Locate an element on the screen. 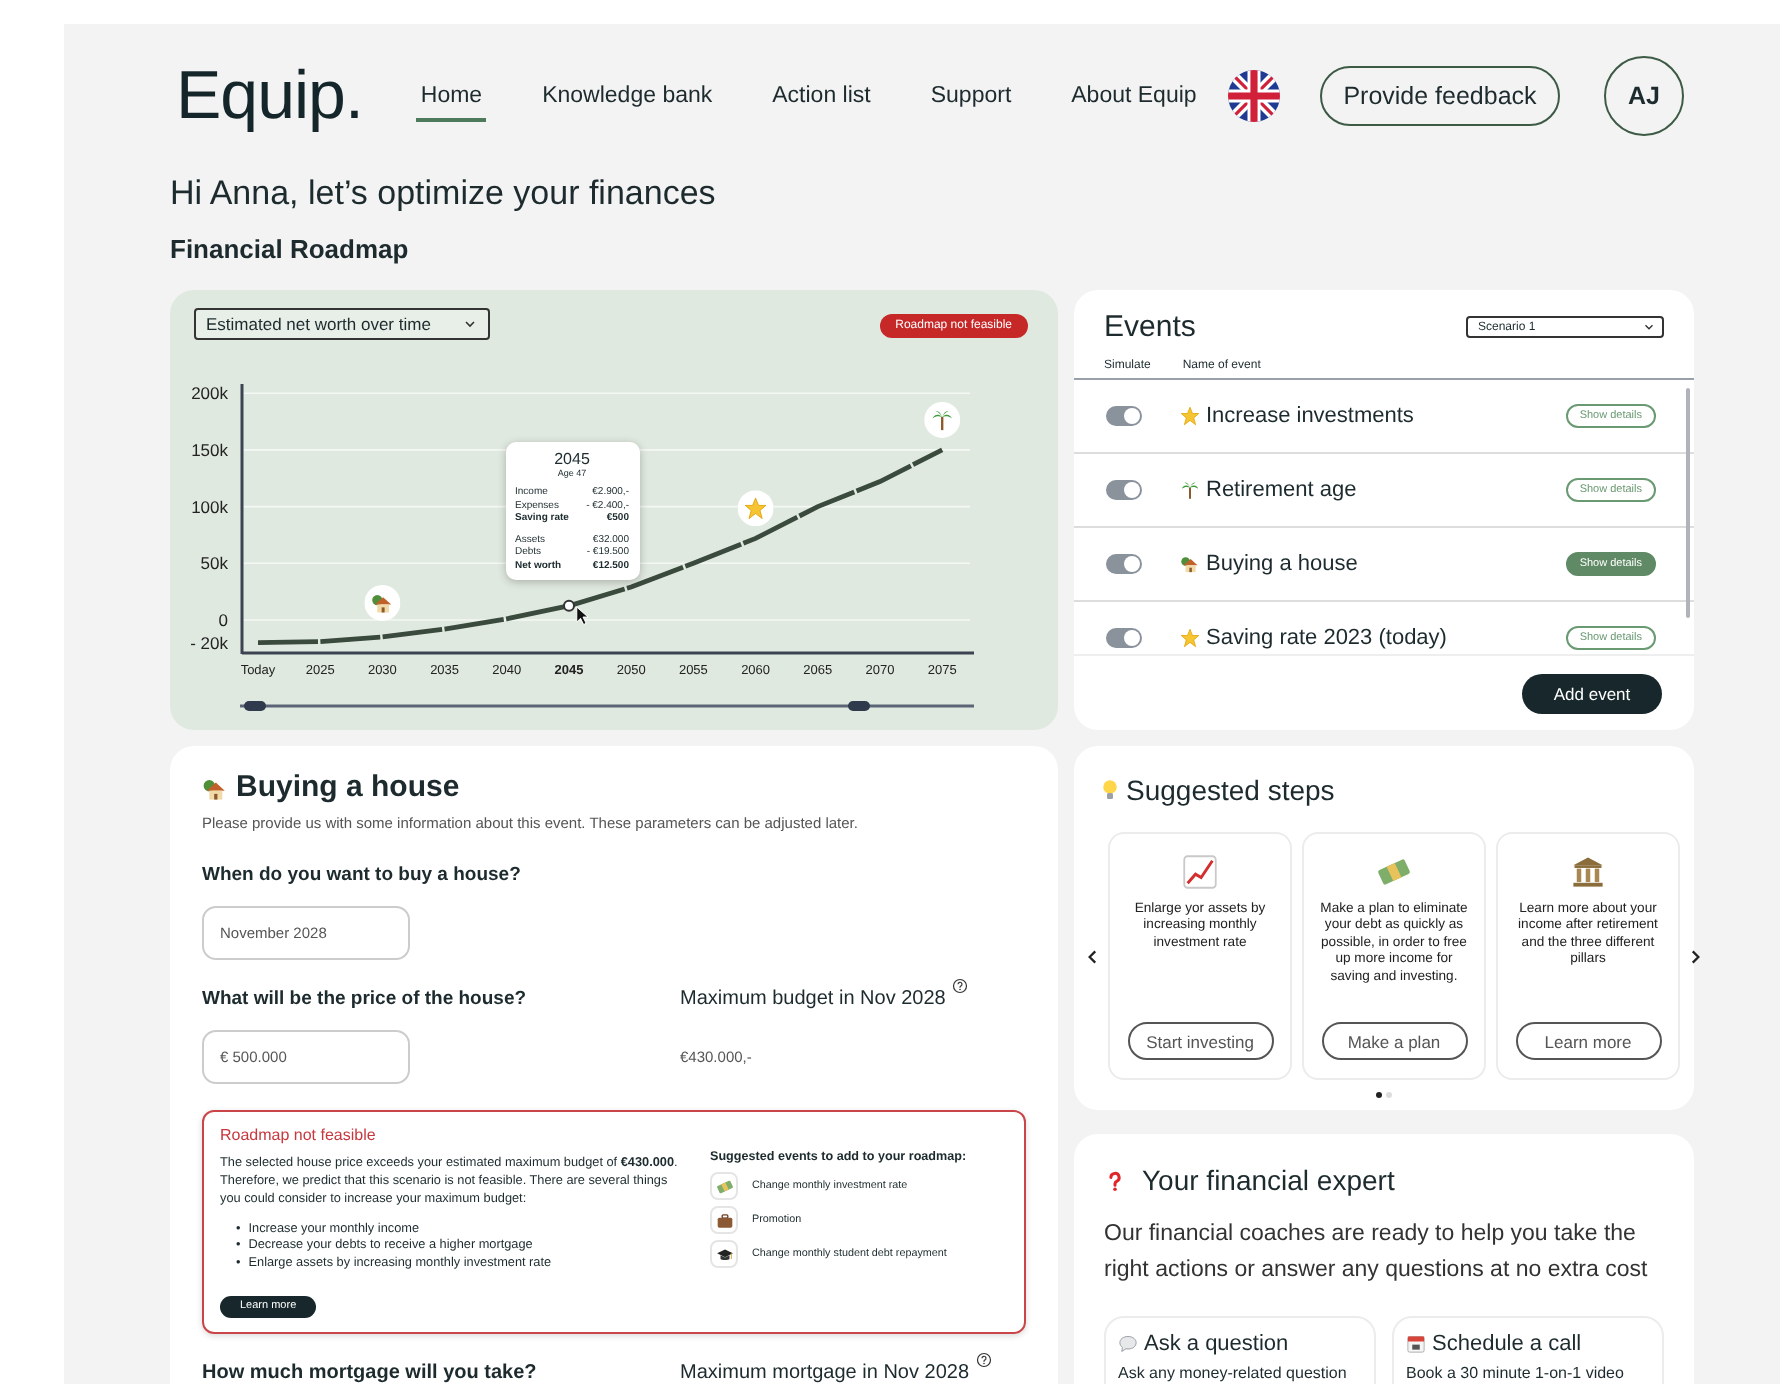 The height and width of the screenshot is (1384, 1780). nav-link: About Equip is located at coordinates (1134, 96).